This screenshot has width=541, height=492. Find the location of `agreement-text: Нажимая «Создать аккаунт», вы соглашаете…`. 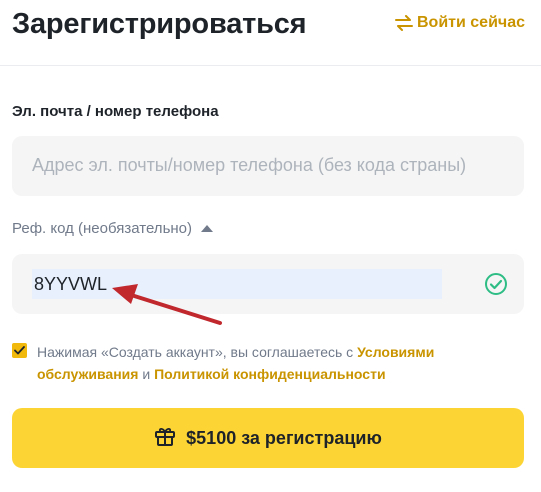

agreement-text: Нажимая «Создать аккаунт», вы соглашаете… is located at coordinates (277, 363).